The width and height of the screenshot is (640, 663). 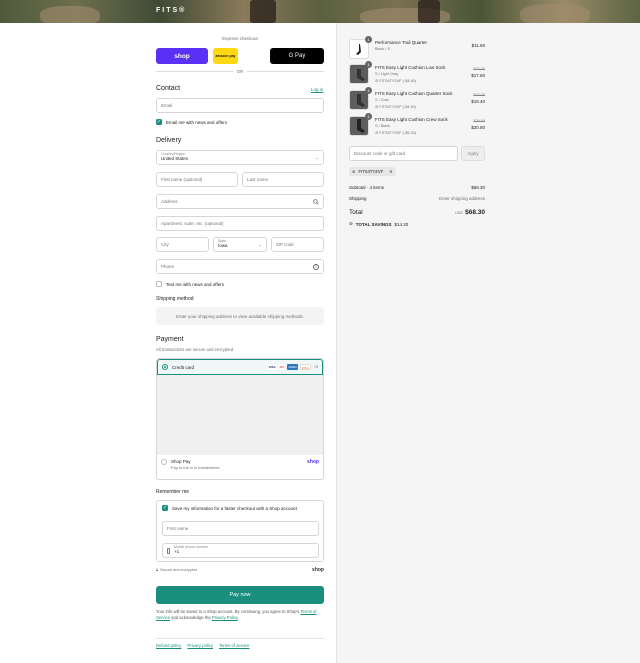 What do you see at coordinates (317, 89) in the screenshot?
I see `login-link: Log in` at bounding box center [317, 89].